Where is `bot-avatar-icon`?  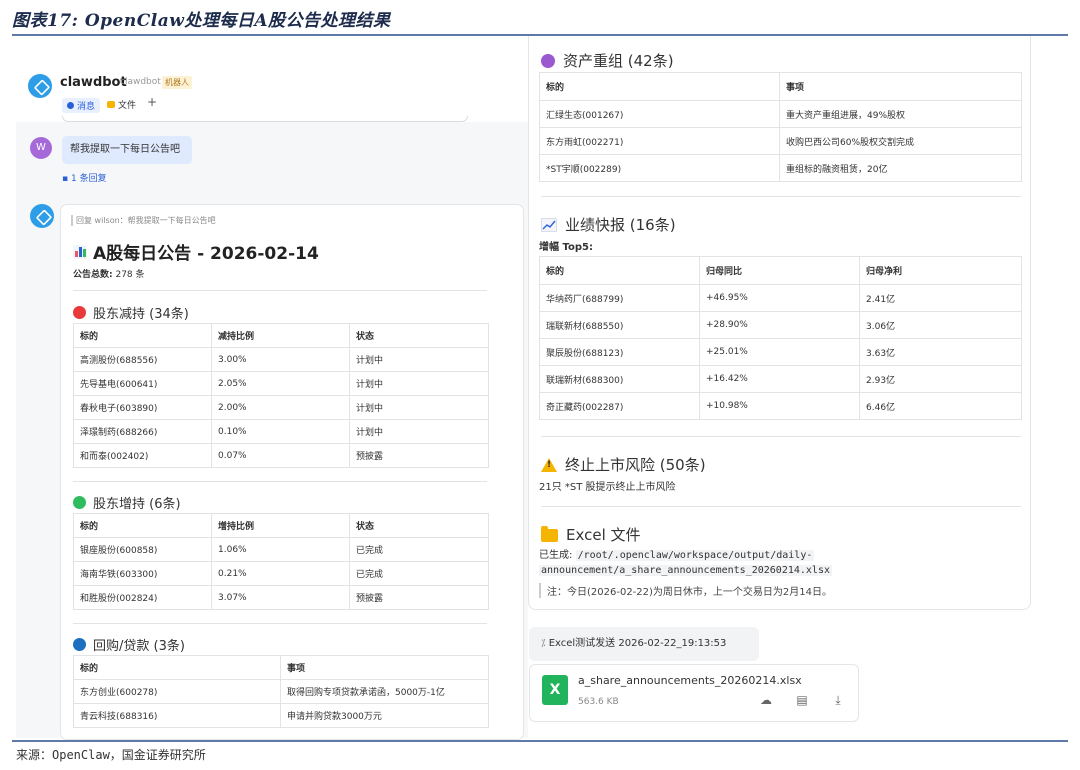
bot-avatar-icon is located at coordinates (42, 216).